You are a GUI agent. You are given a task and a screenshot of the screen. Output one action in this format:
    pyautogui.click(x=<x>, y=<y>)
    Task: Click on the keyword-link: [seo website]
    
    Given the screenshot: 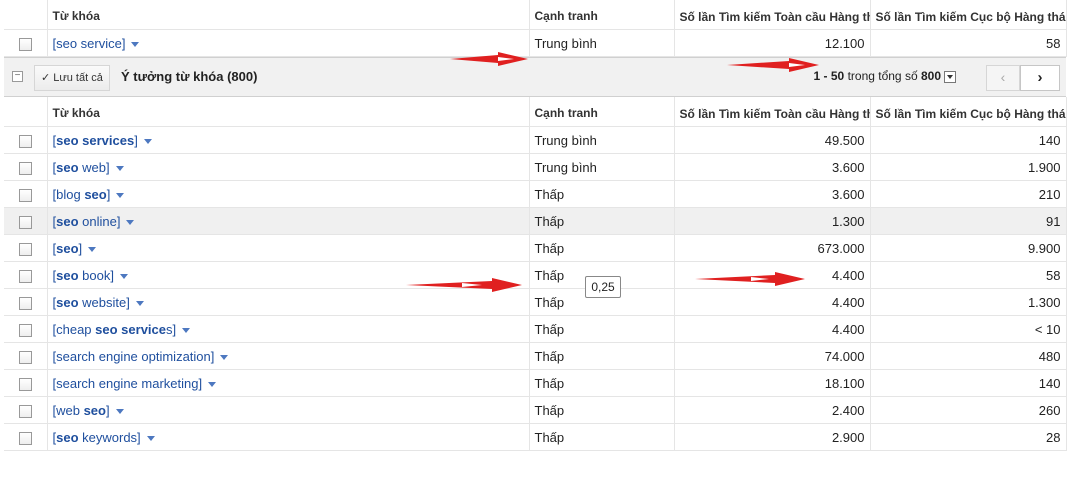 What is the action you would take?
    pyautogui.click(x=91, y=302)
    